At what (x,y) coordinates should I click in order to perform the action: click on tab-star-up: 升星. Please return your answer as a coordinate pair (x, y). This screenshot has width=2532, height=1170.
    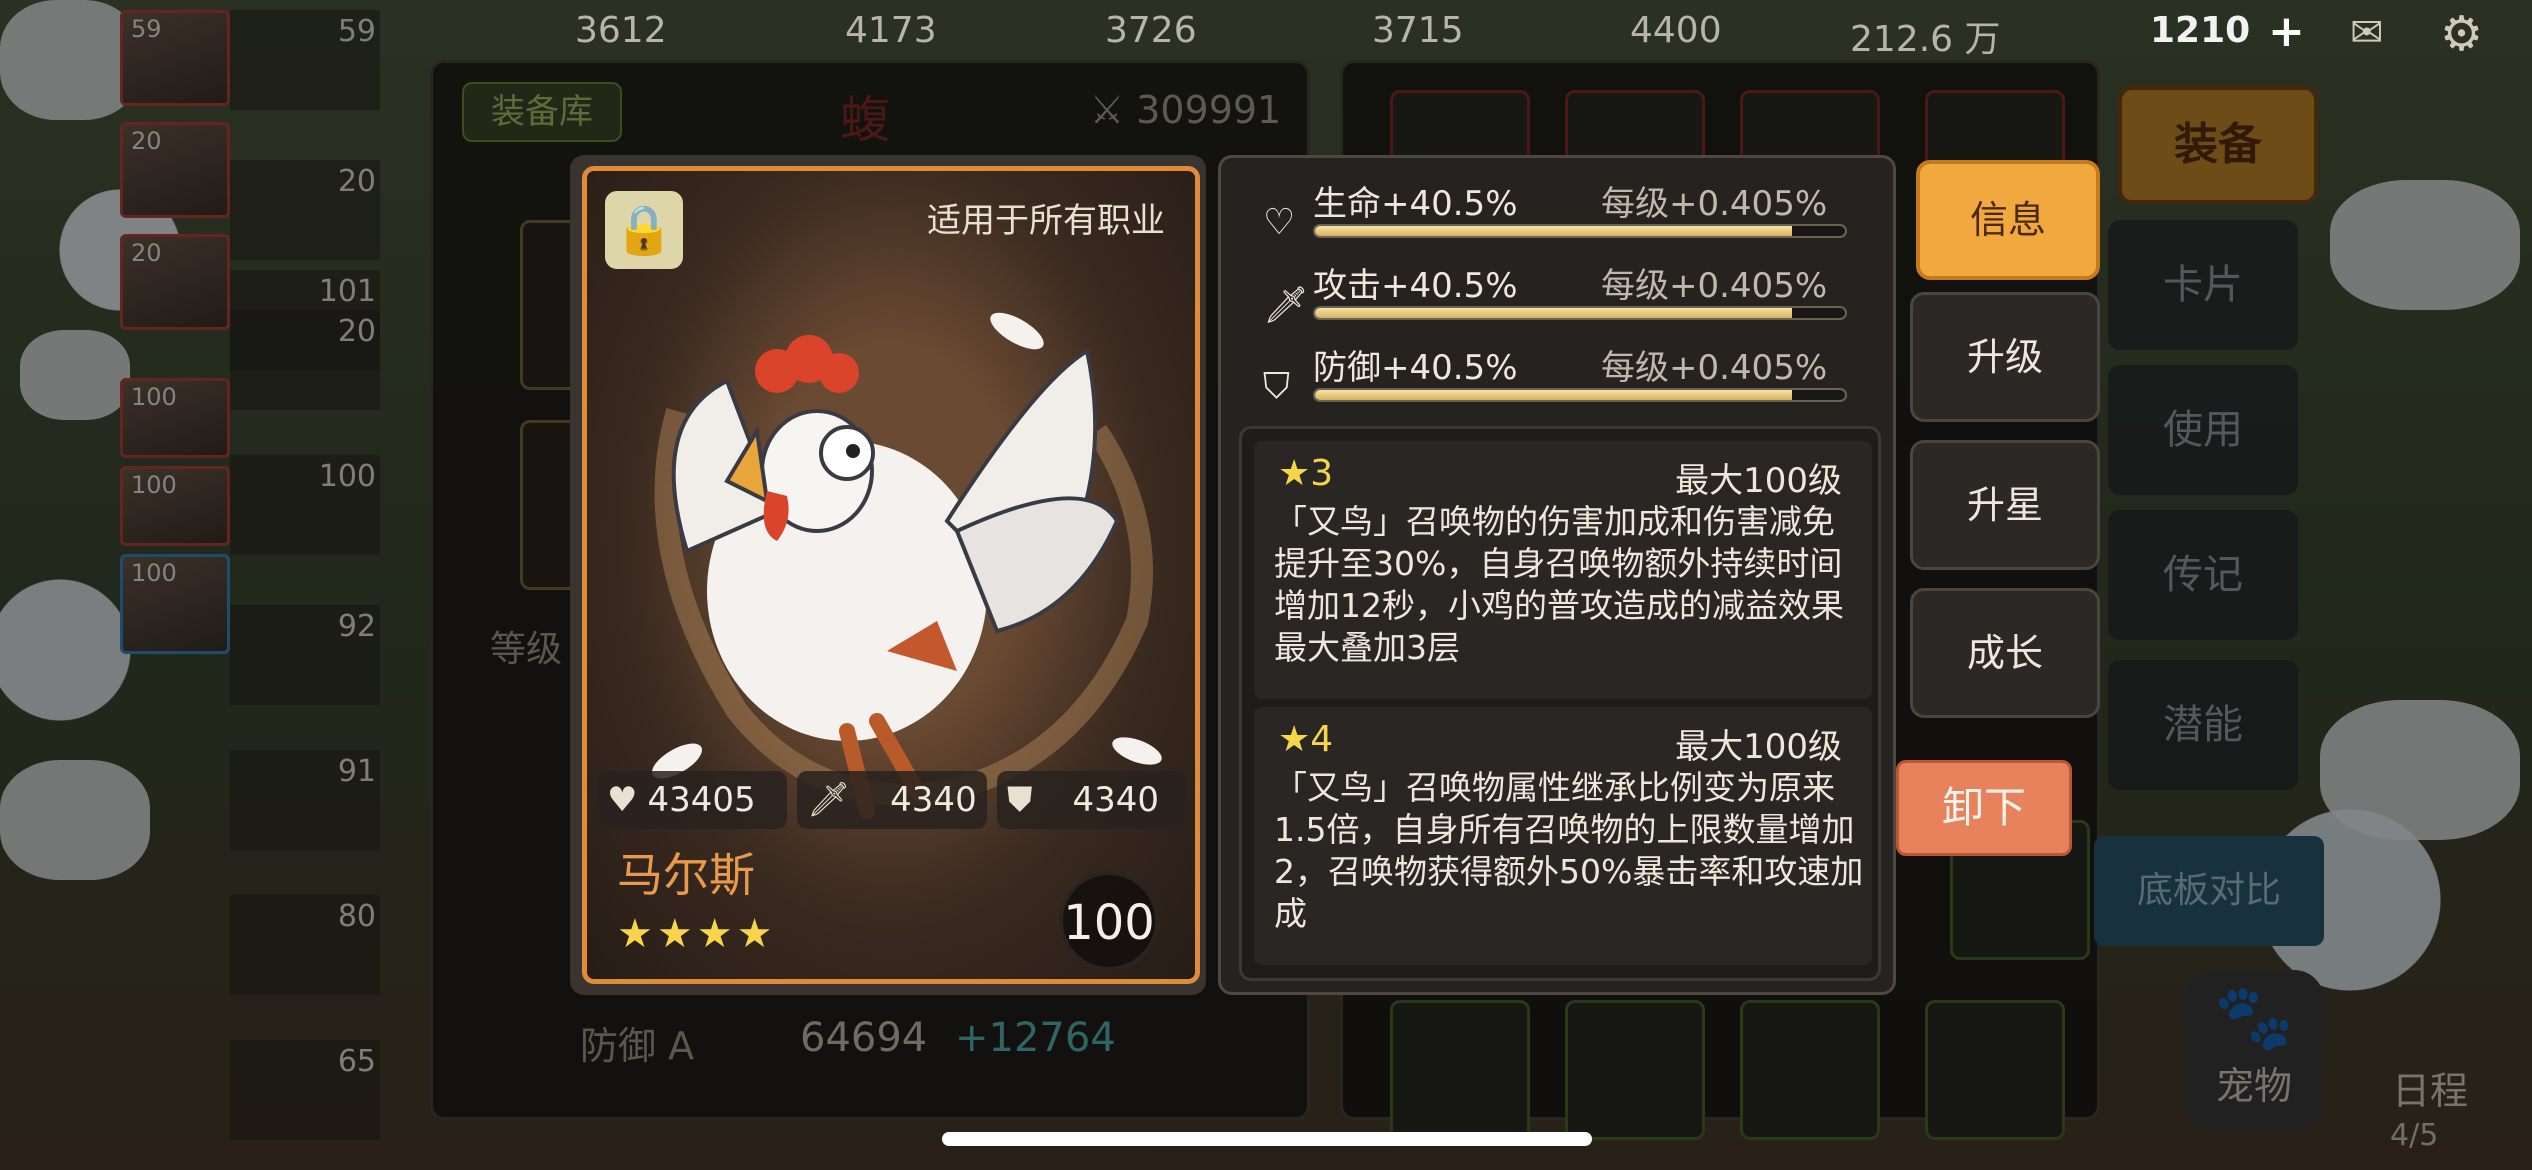
    Looking at the image, I should click on (2005, 505).